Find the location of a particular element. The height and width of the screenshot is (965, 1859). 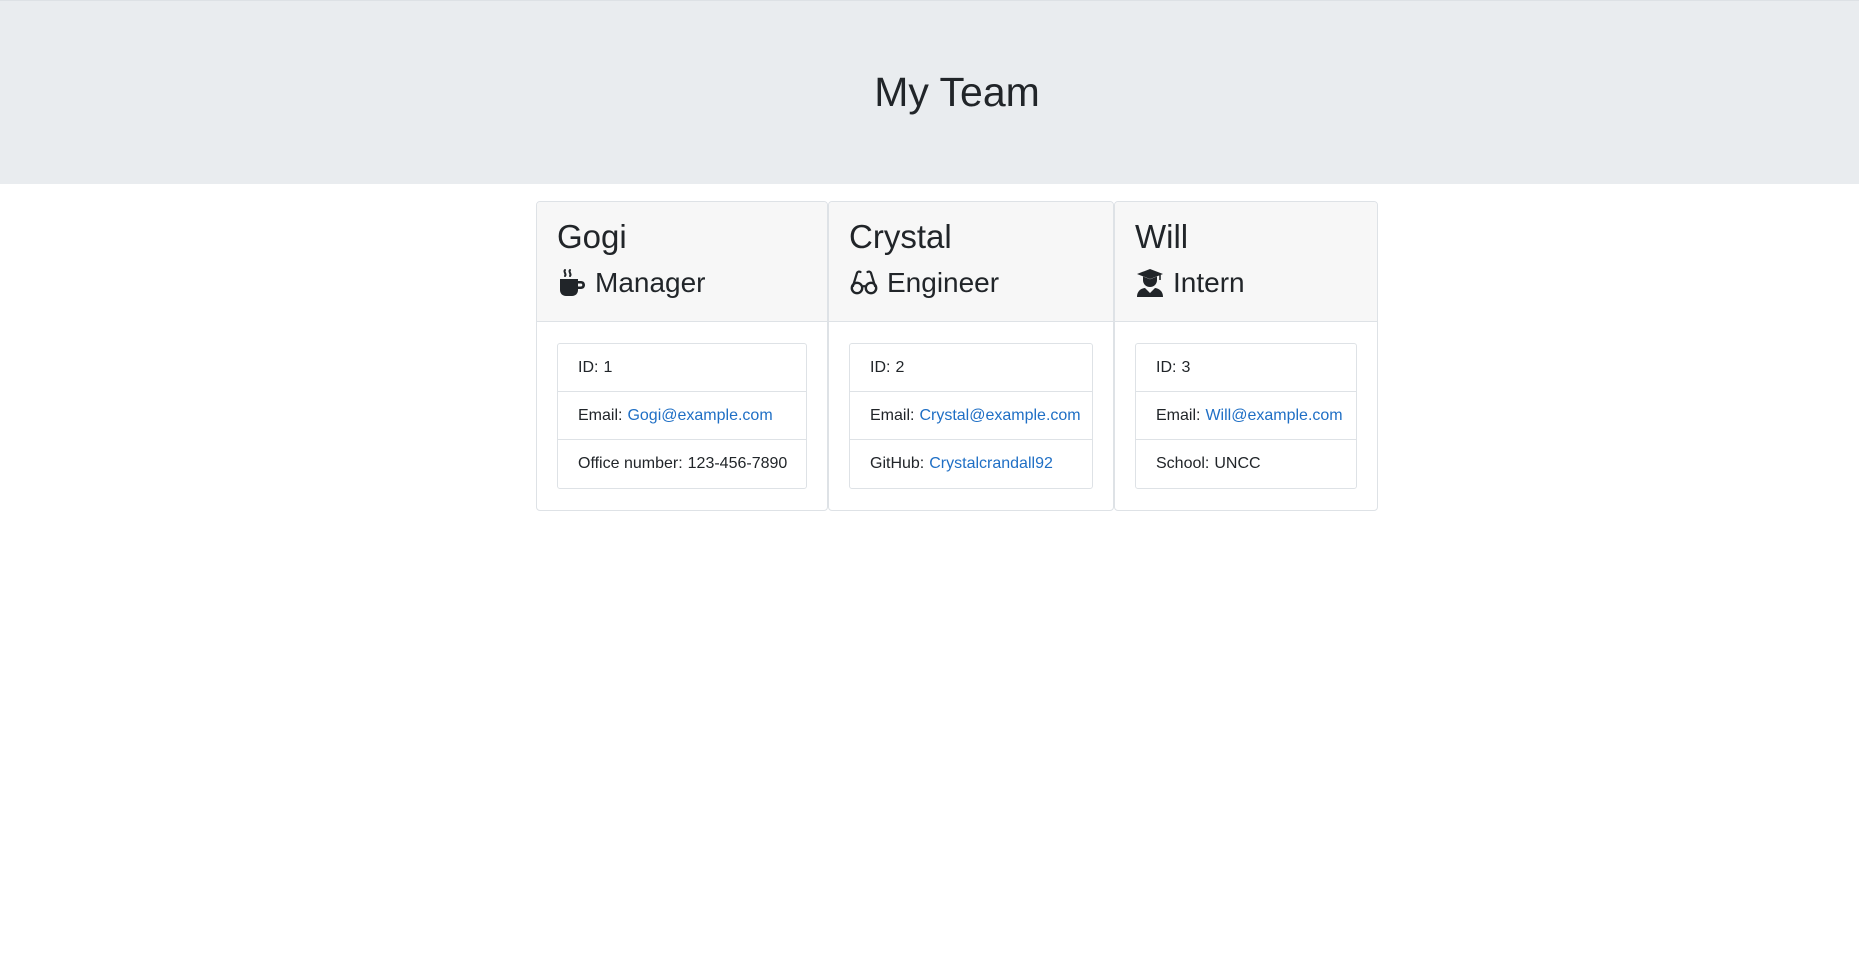

glasses-icon is located at coordinates (864, 283).